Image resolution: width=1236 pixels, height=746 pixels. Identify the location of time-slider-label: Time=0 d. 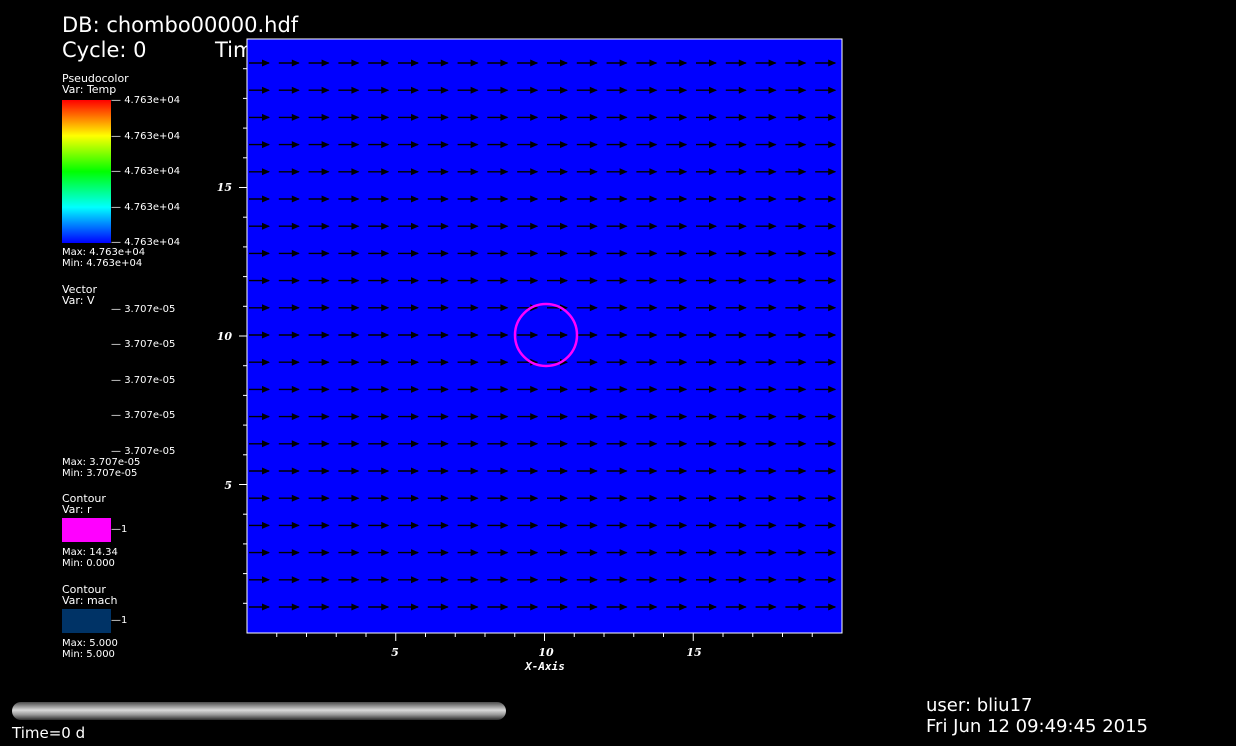
(49, 733).